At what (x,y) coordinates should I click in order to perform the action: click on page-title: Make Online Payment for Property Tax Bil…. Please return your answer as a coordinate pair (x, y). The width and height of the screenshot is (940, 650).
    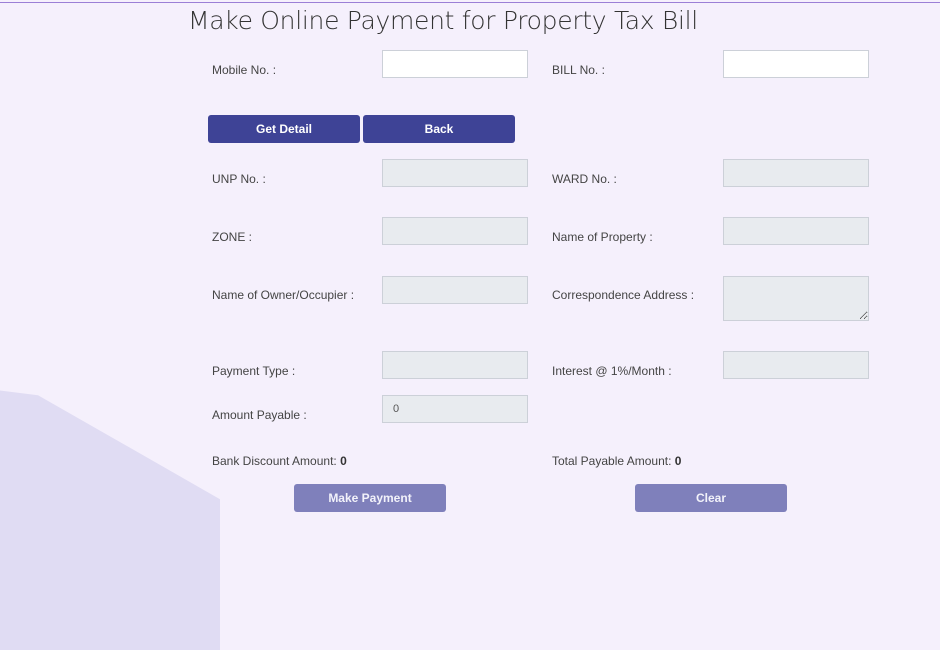
    Looking at the image, I should click on (443, 20).